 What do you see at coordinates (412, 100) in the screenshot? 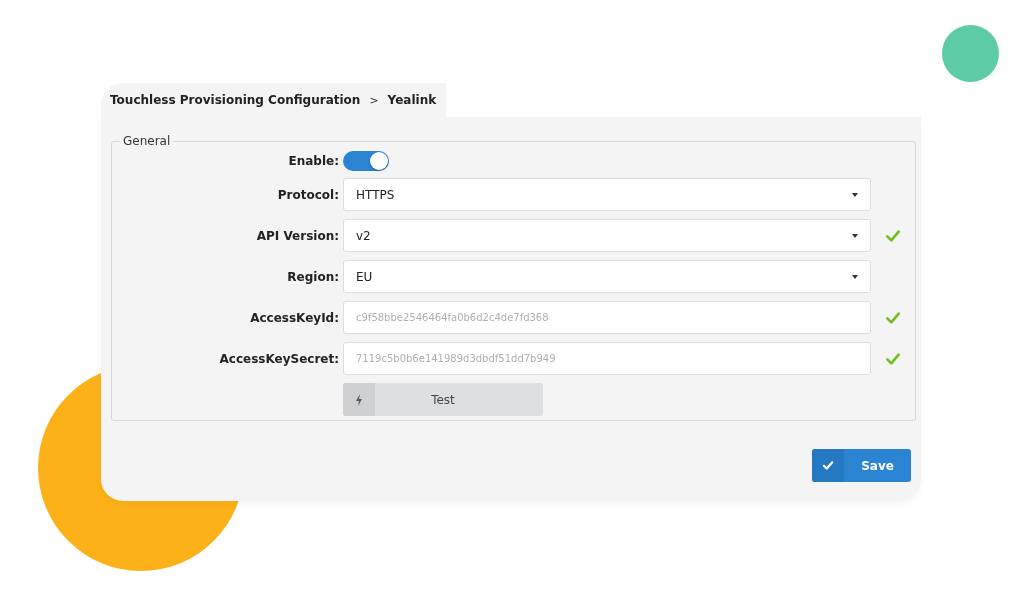
I see `breadcrumb-item: Yealink` at bounding box center [412, 100].